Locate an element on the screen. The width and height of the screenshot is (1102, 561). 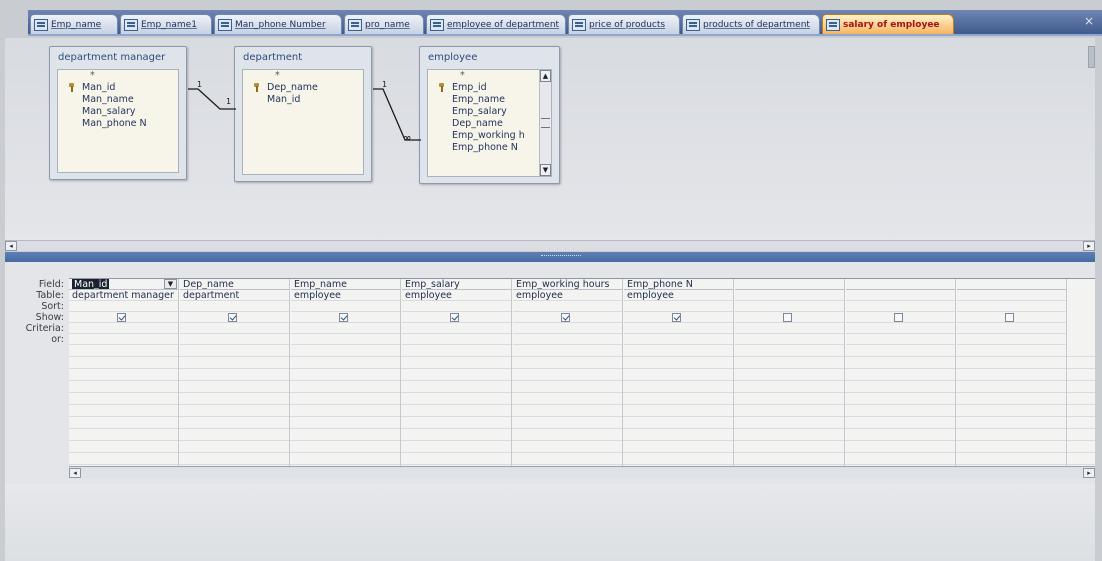
relationship-line-manager-department is located at coordinates (212, 98).